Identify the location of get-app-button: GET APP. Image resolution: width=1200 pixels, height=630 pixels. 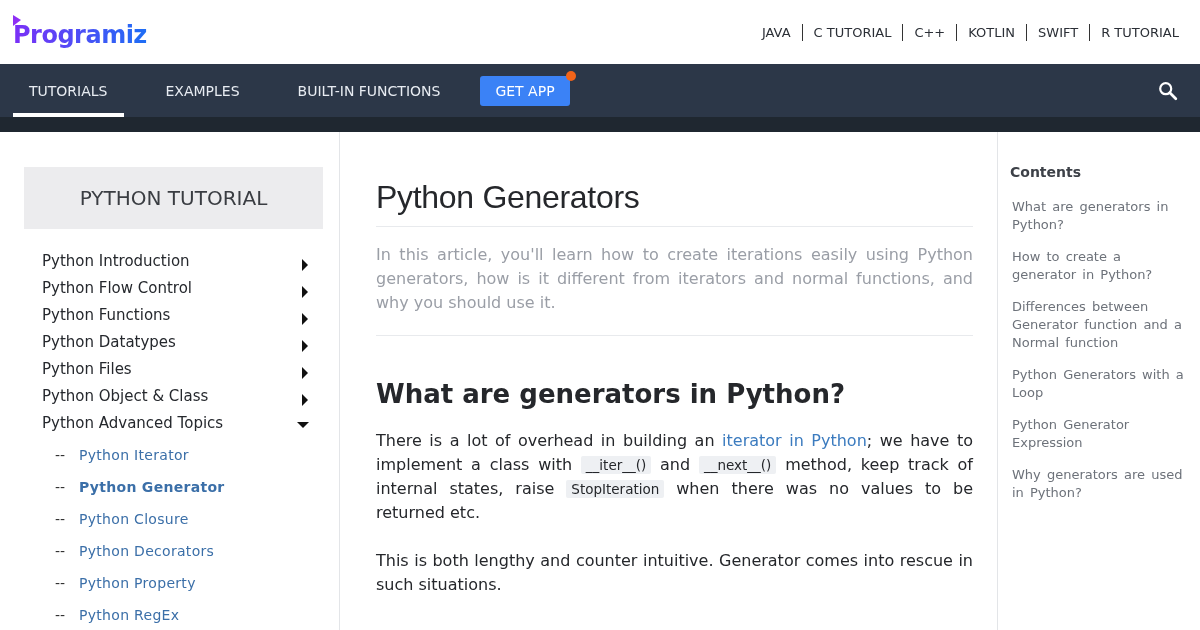
(525, 90).